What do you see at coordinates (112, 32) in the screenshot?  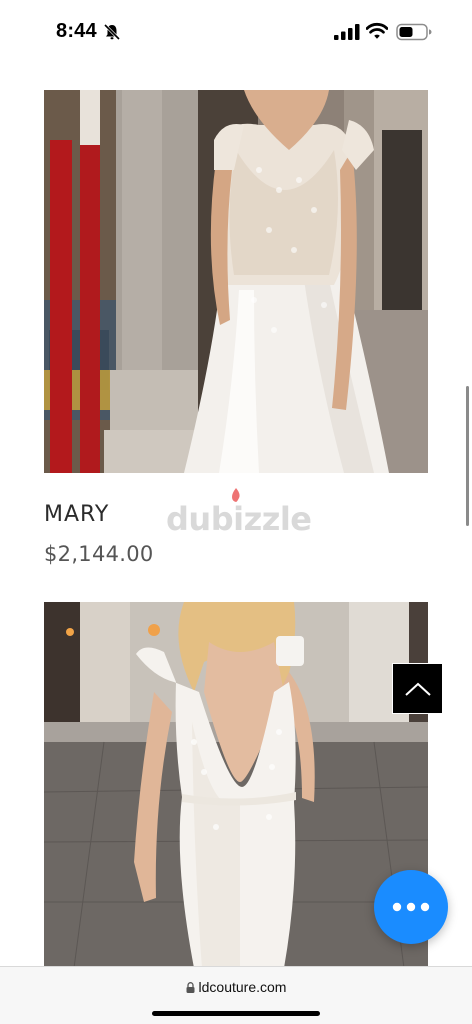 I see `bell-slash-icon` at bounding box center [112, 32].